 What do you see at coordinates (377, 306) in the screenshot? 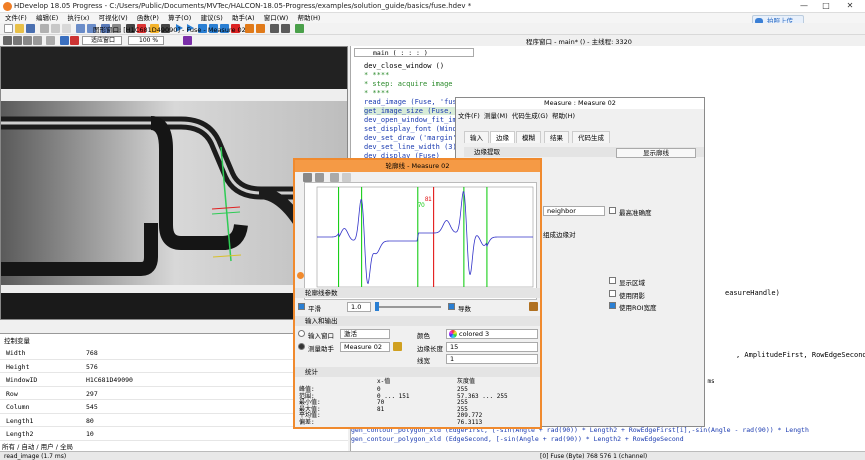
I see `slider-handle` at bounding box center [377, 306].